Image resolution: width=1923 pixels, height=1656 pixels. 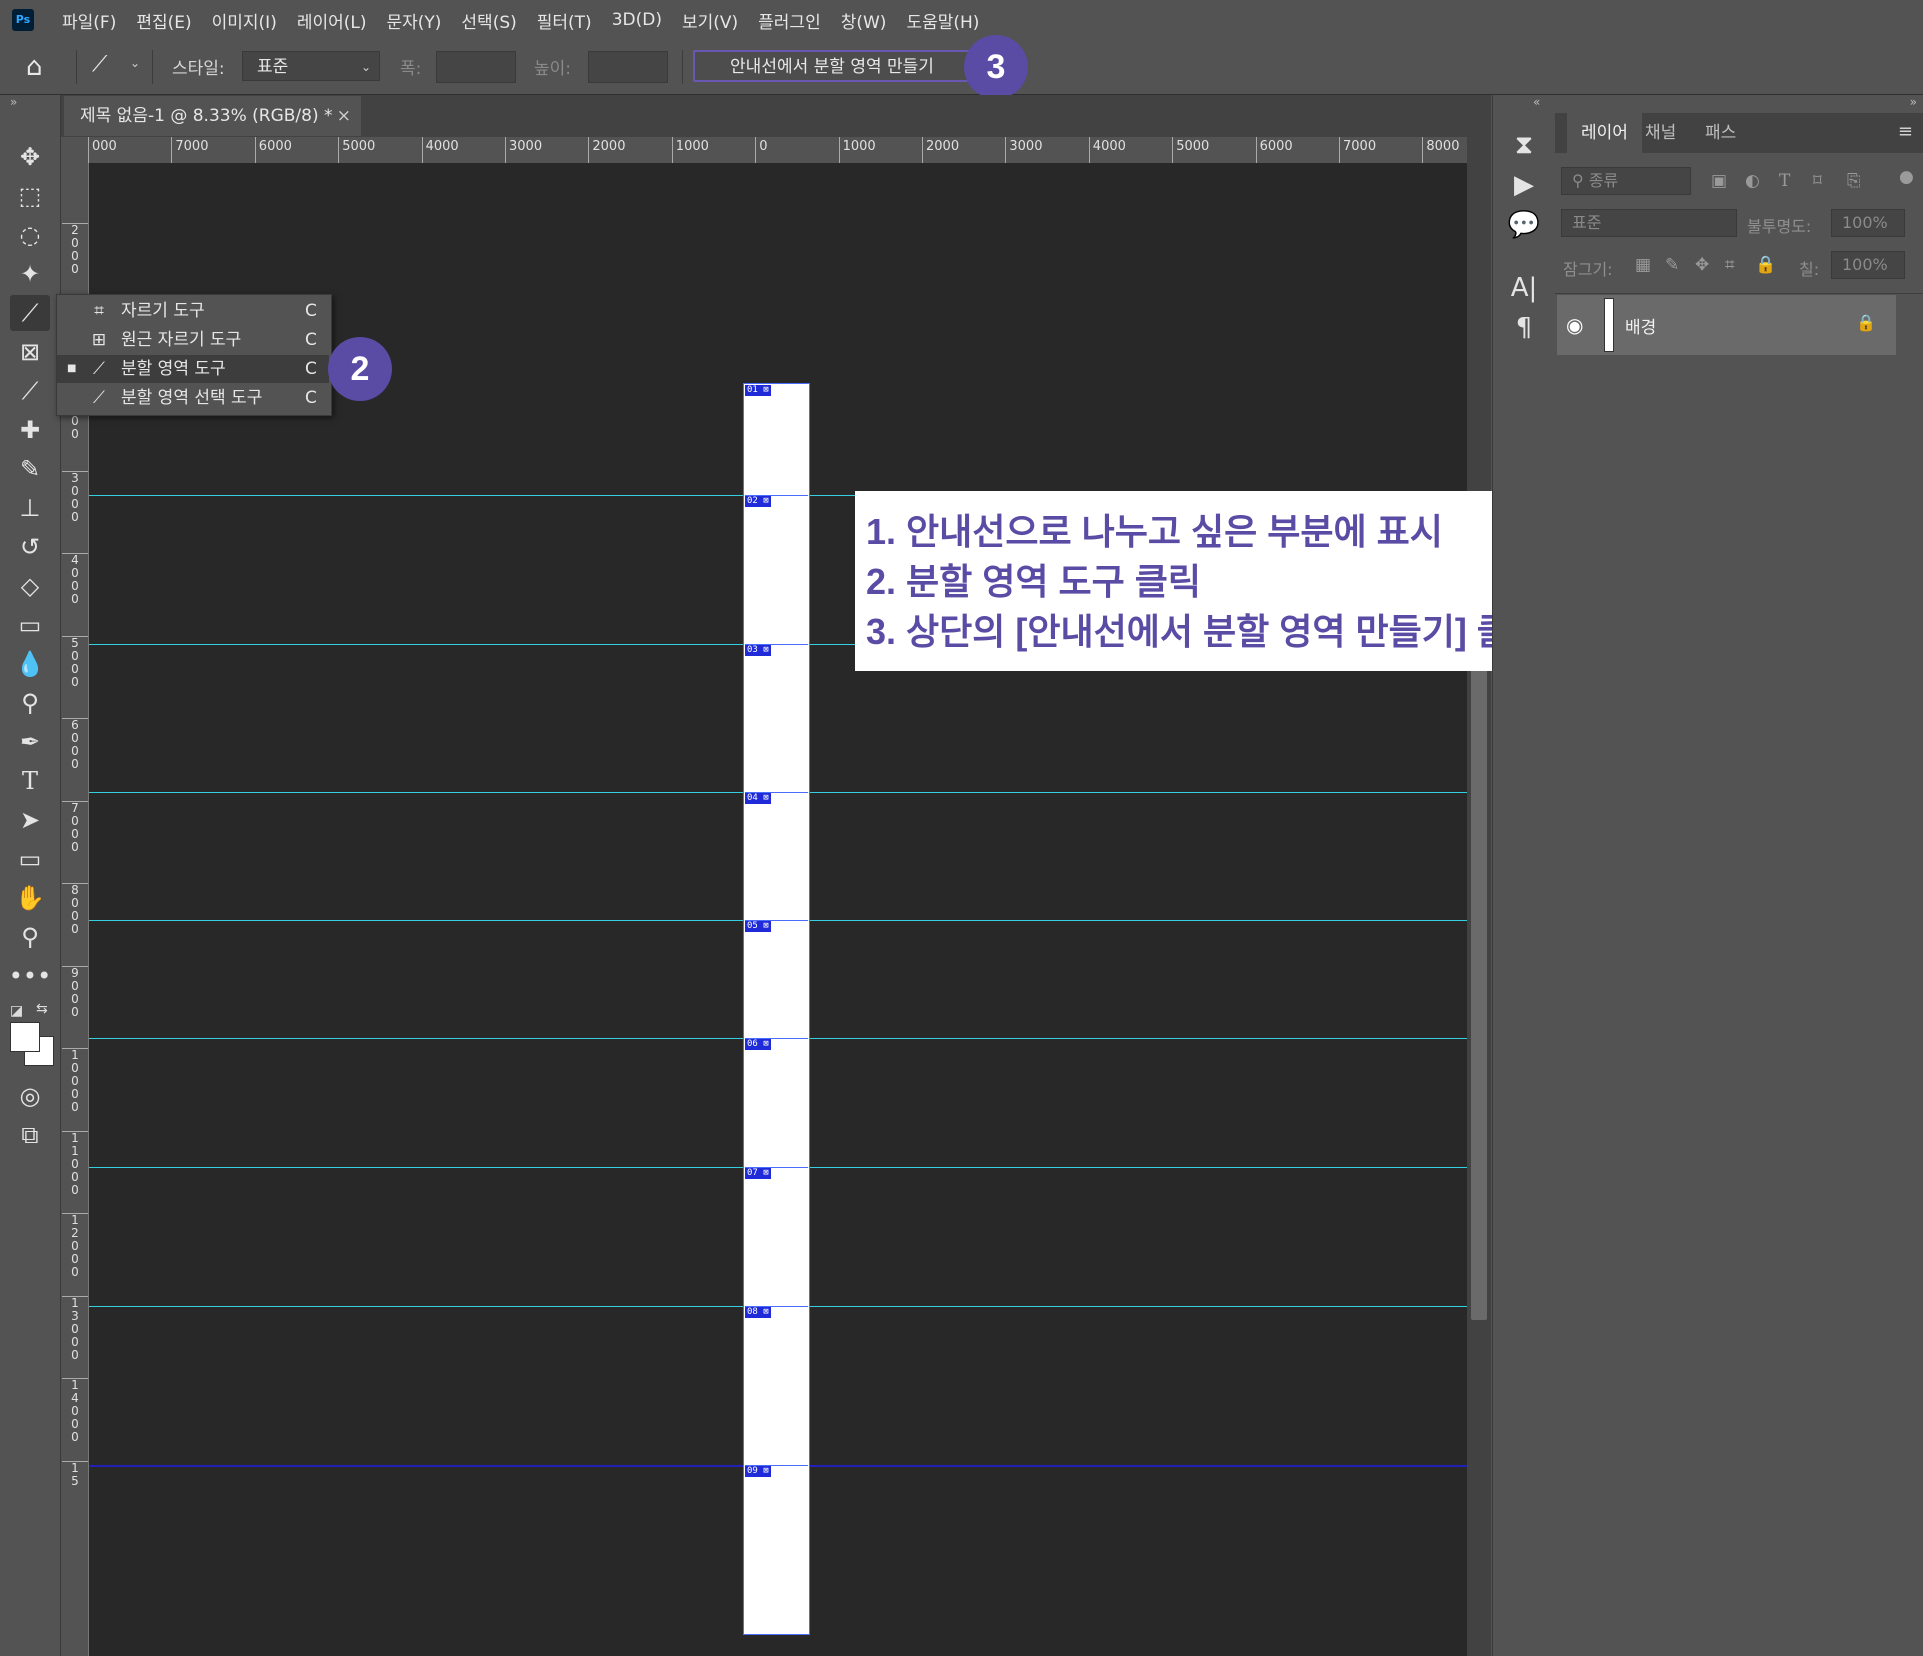 What do you see at coordinates (30, 313) in the screenshot?
I see `slice-tool-icon: ⟋` at bounding box center [30, 313].